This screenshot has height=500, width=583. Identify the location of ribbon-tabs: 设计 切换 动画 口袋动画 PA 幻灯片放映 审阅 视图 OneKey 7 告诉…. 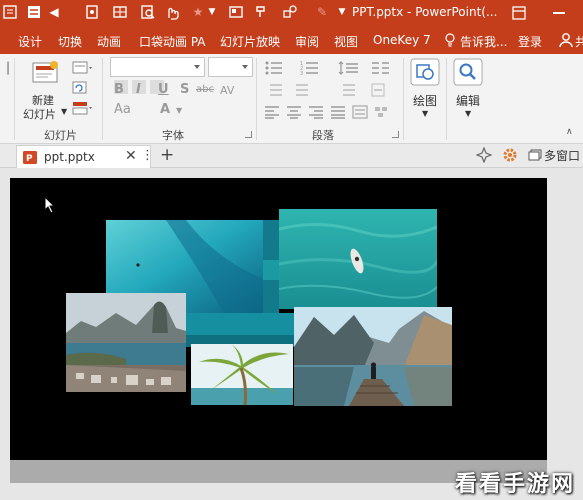
(291, 40).